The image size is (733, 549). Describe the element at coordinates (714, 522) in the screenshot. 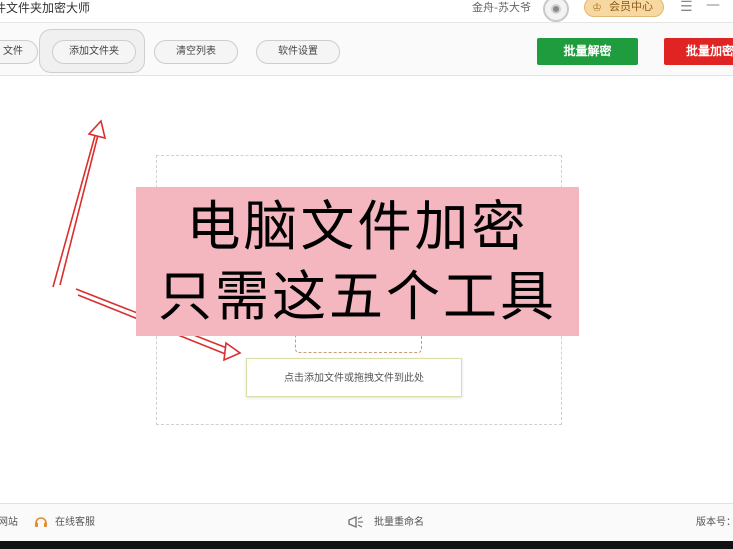

I see `version-label: 版本号：` at that location.